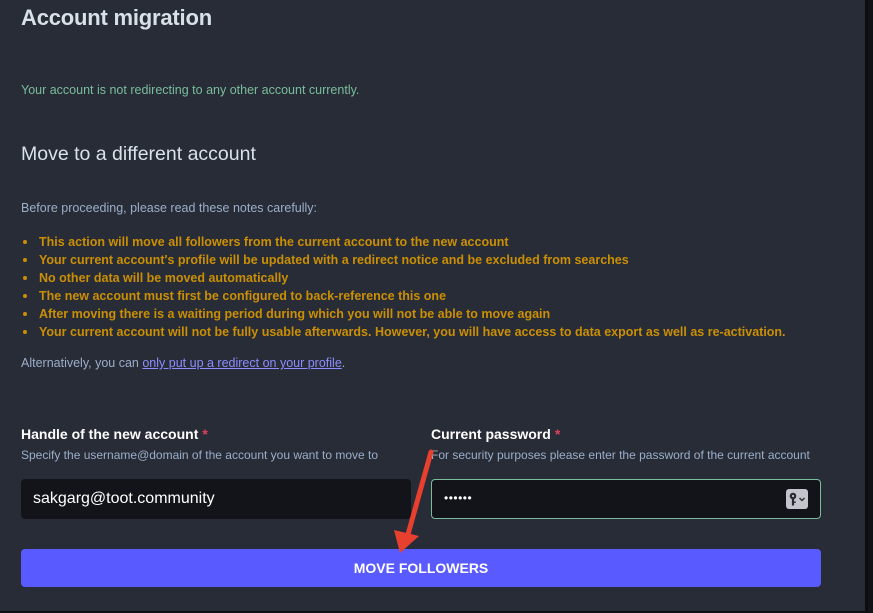 This screenshot has width=873, height=613. I want to click on page-title: Account migration, so click(116, 17).